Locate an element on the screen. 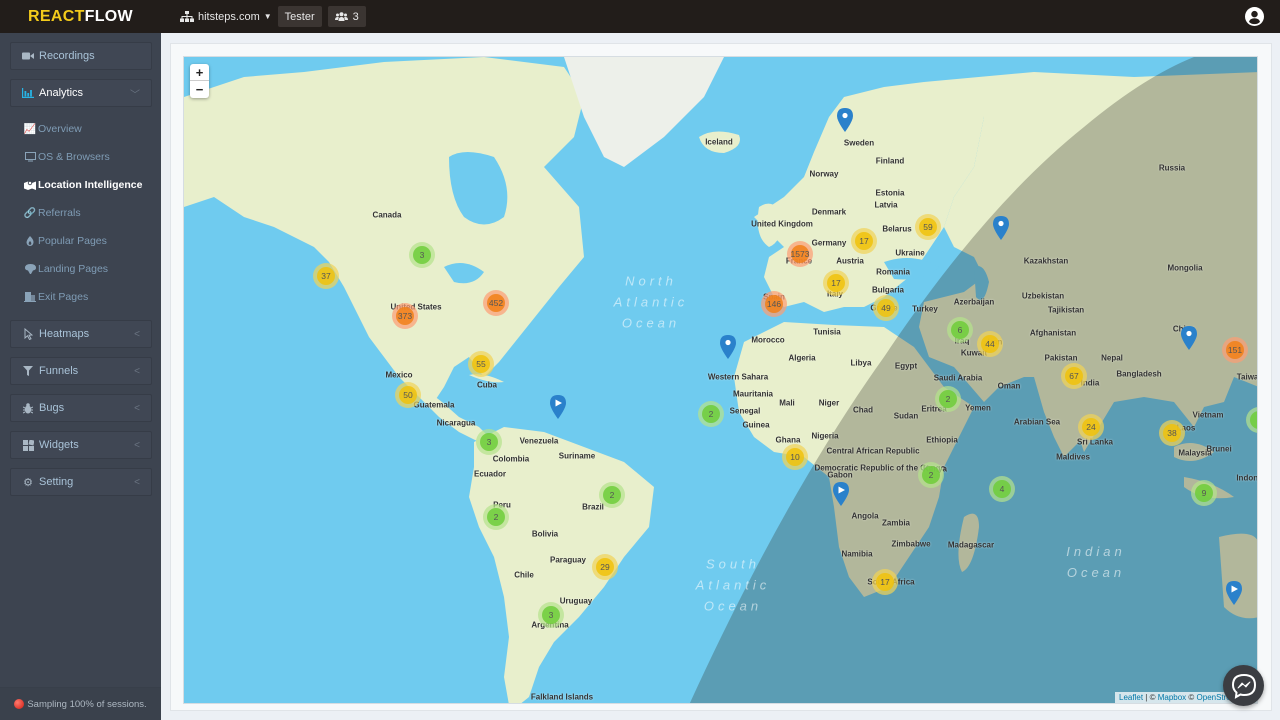 The height and width of the screenshot is (720, 1280). nav-analytics: Analytics ﹀ is located at coordinates (81, 93).